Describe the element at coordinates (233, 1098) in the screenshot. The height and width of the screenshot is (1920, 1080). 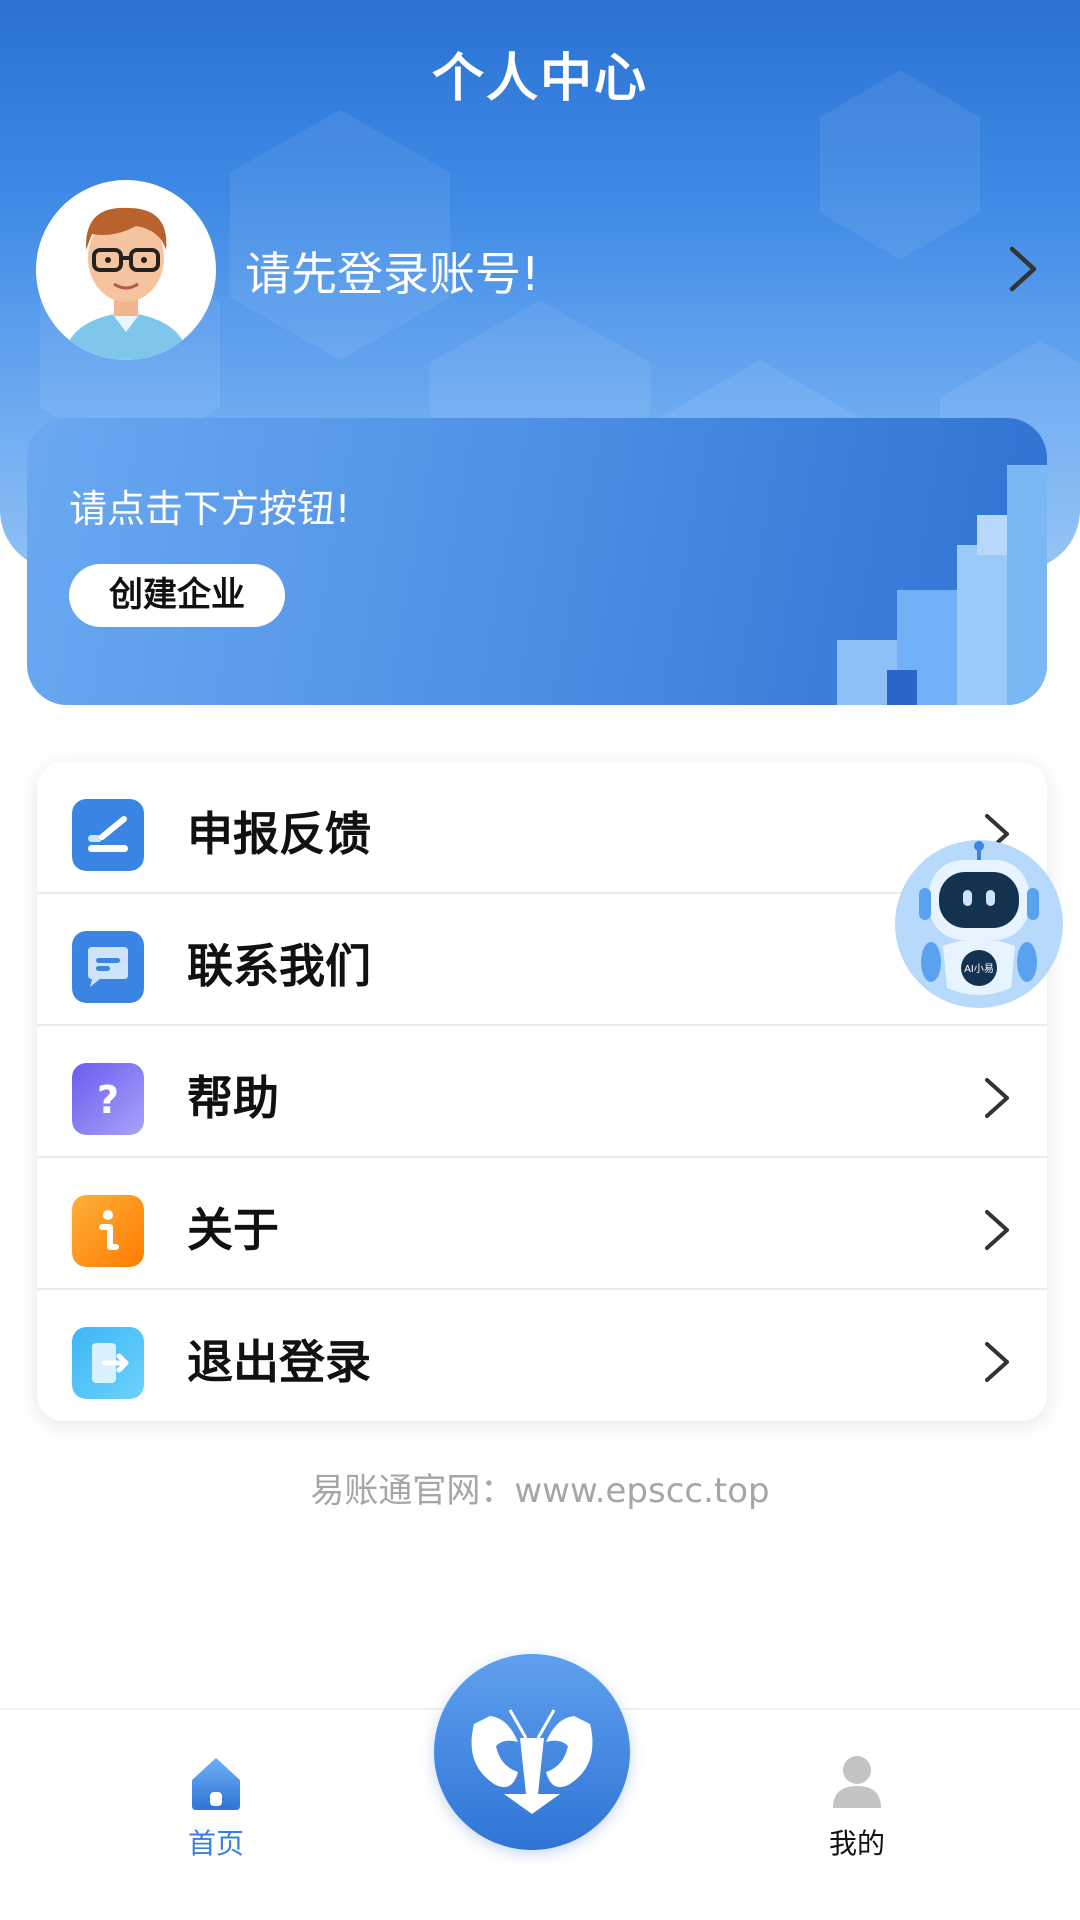
I see `menu-item-label: 帮助` at that location.